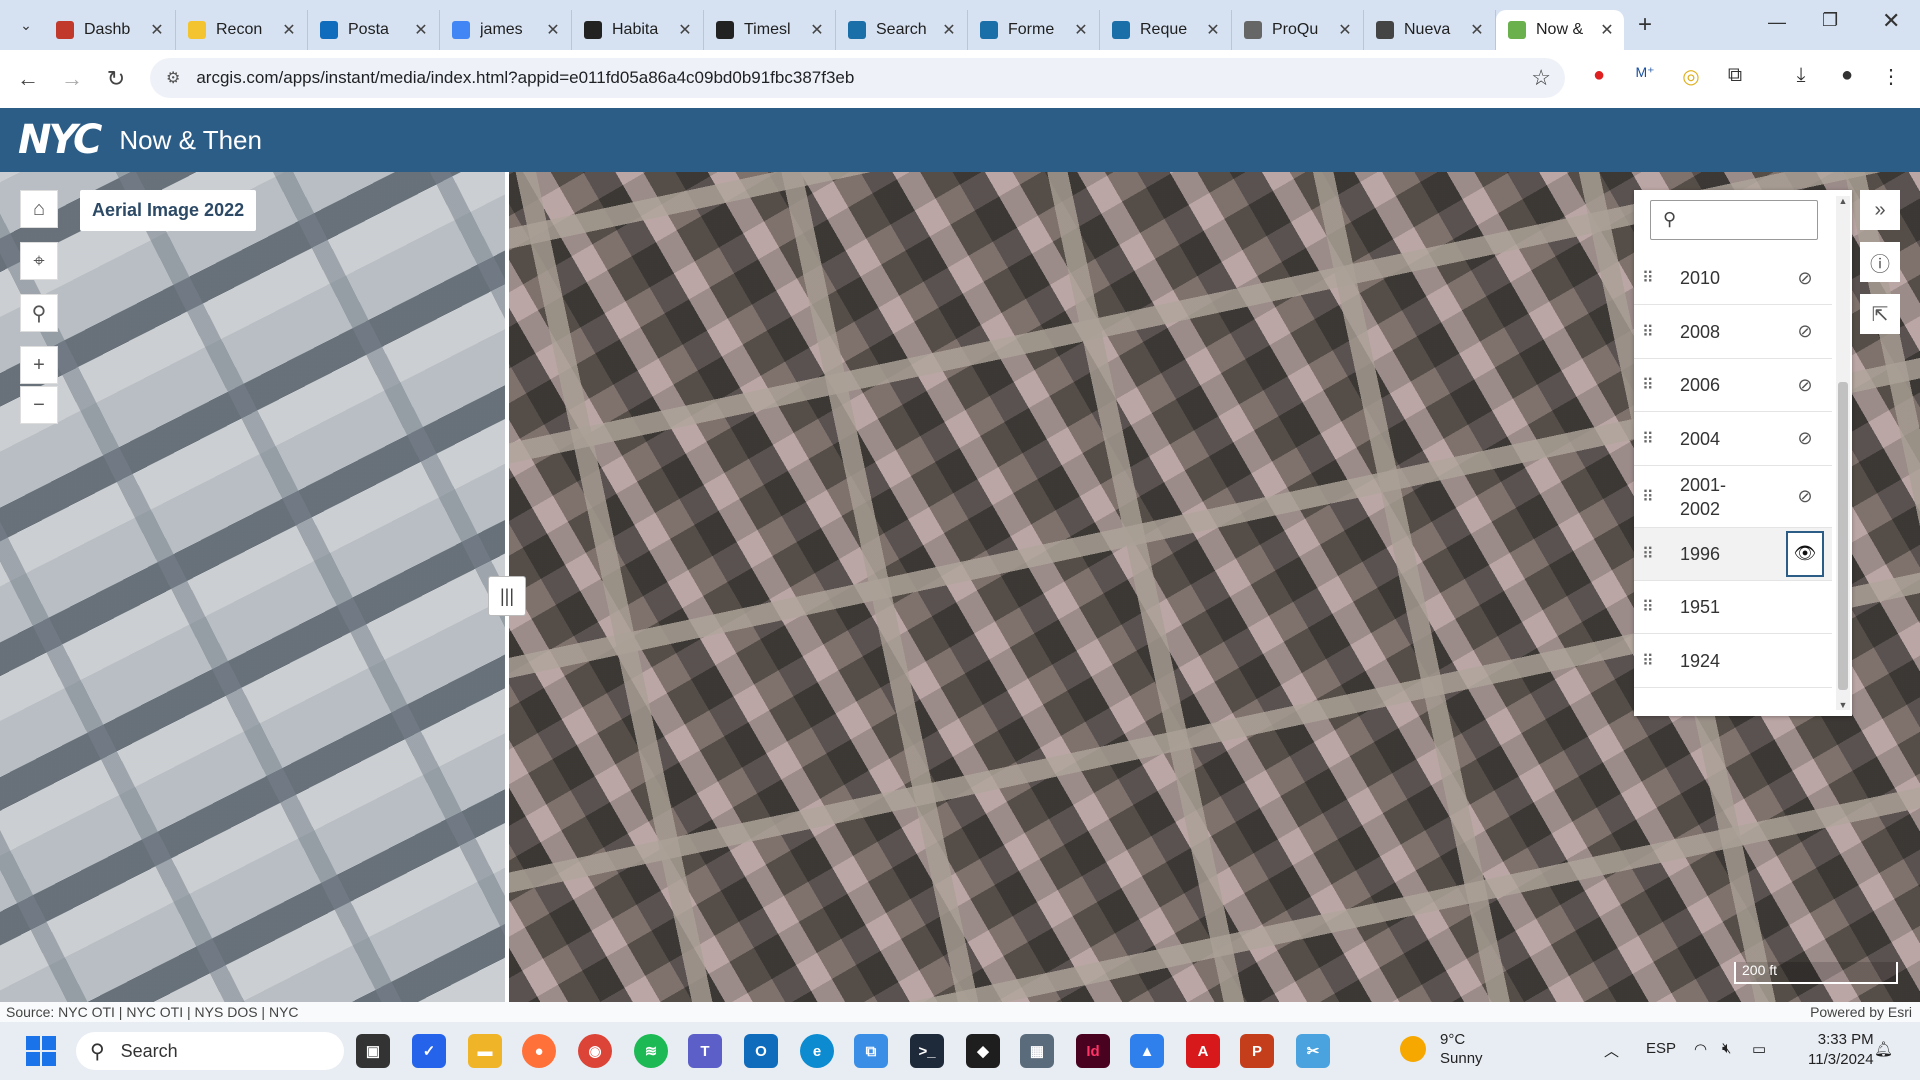 The image size is (1920, 1080). What do you see at coordinates (116, 79) in the screenshot?
I see `reload-icon: ↻` at bounding box center [116, 79].